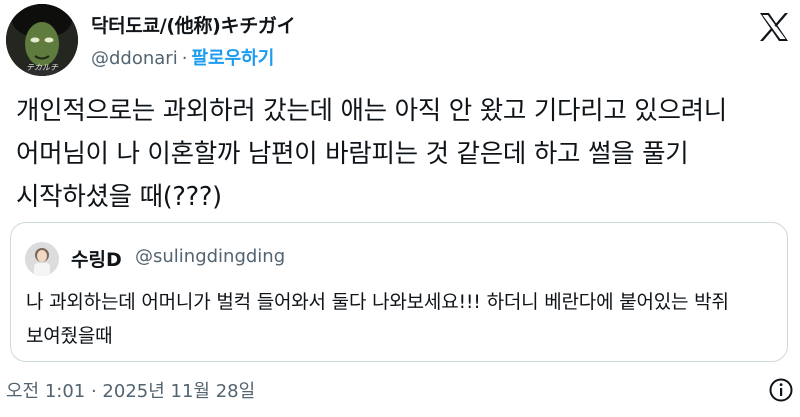  I want to click on x-logo-icon, so click(774, 27).